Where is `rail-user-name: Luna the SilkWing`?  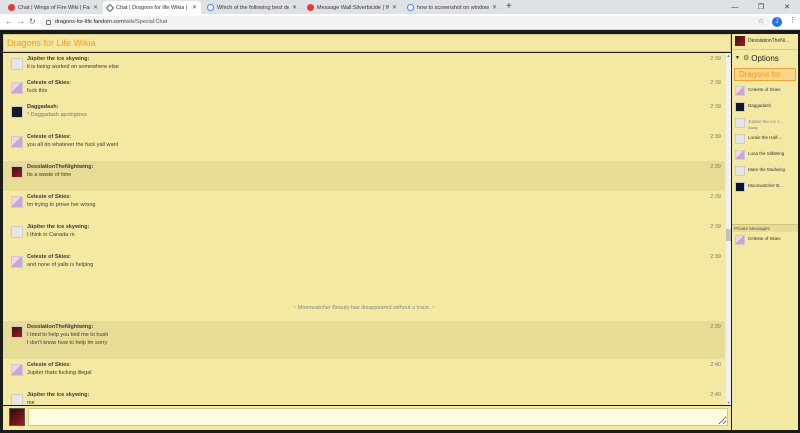
rail-user-name: Luna the SilkWing is located at coordinates (766, 153).